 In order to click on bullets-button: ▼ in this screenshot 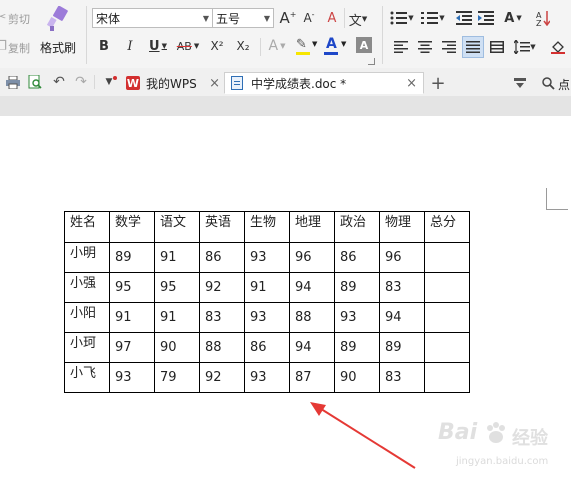, I will do `click(402, 18)`.